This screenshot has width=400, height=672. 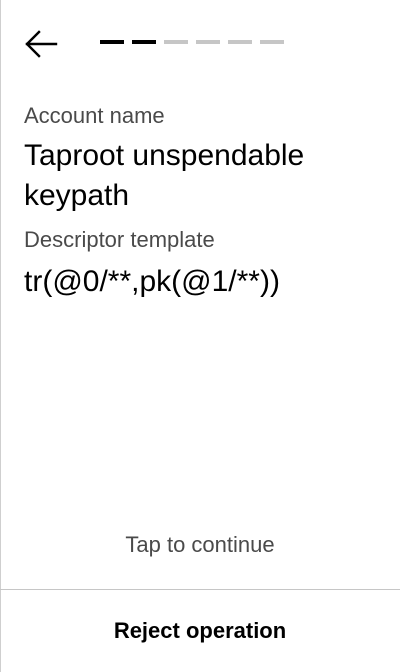 I want to click on progress-indicator, so click(x=192, y=42).